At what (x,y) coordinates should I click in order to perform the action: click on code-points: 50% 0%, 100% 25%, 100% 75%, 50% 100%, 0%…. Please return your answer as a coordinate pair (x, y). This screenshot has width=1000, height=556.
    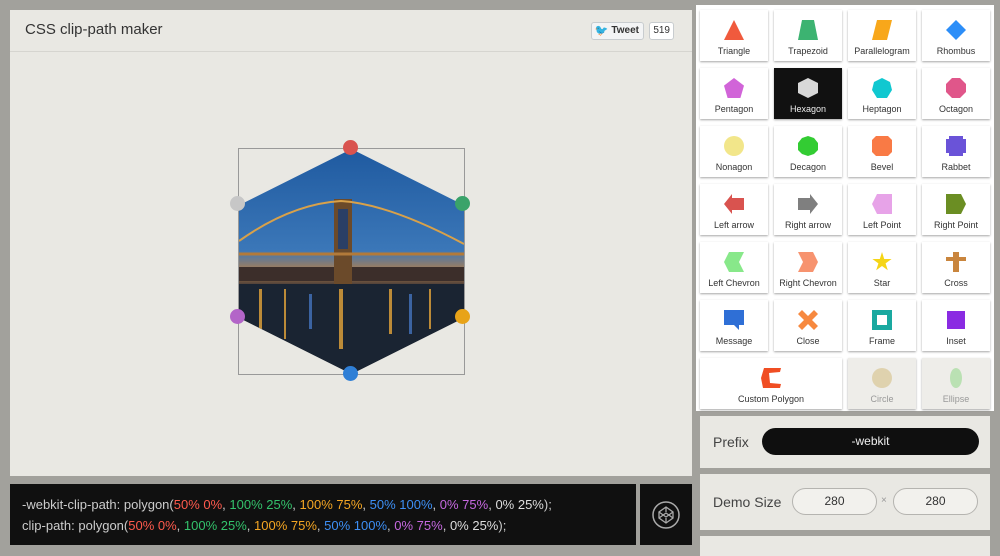
    Looking at the image, I should click on (358, 504).